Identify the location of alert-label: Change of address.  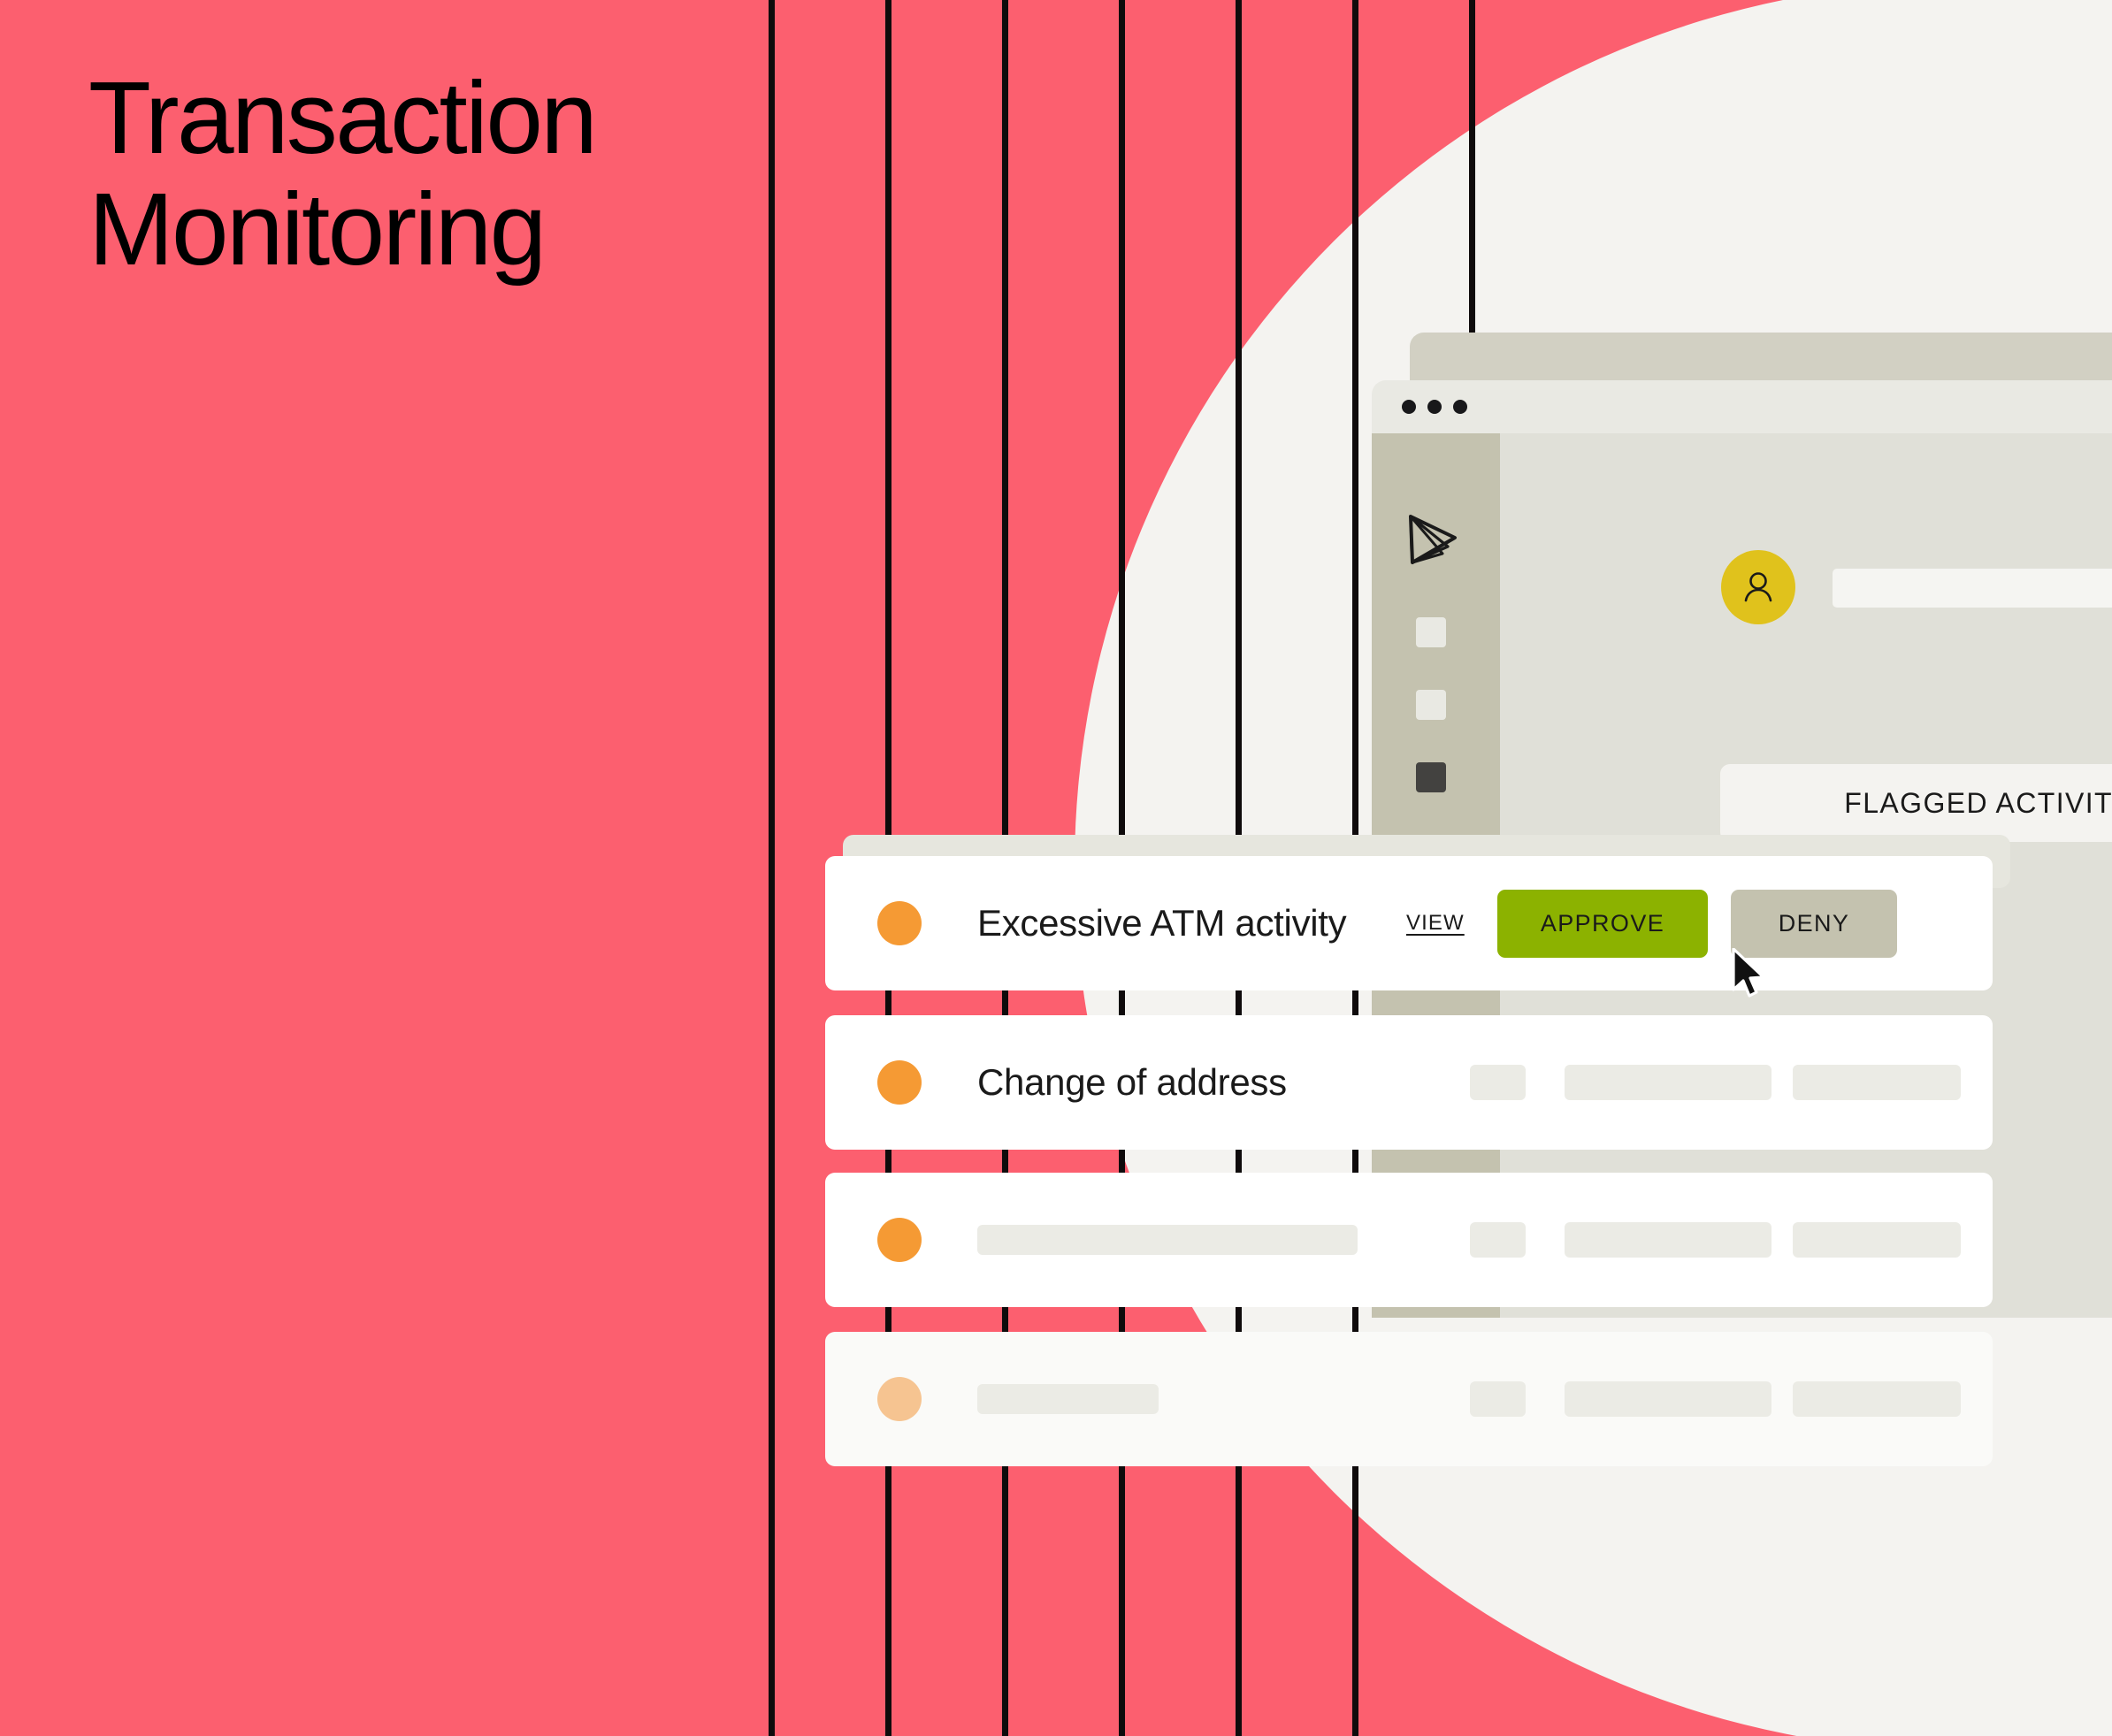
(1132, 1082).